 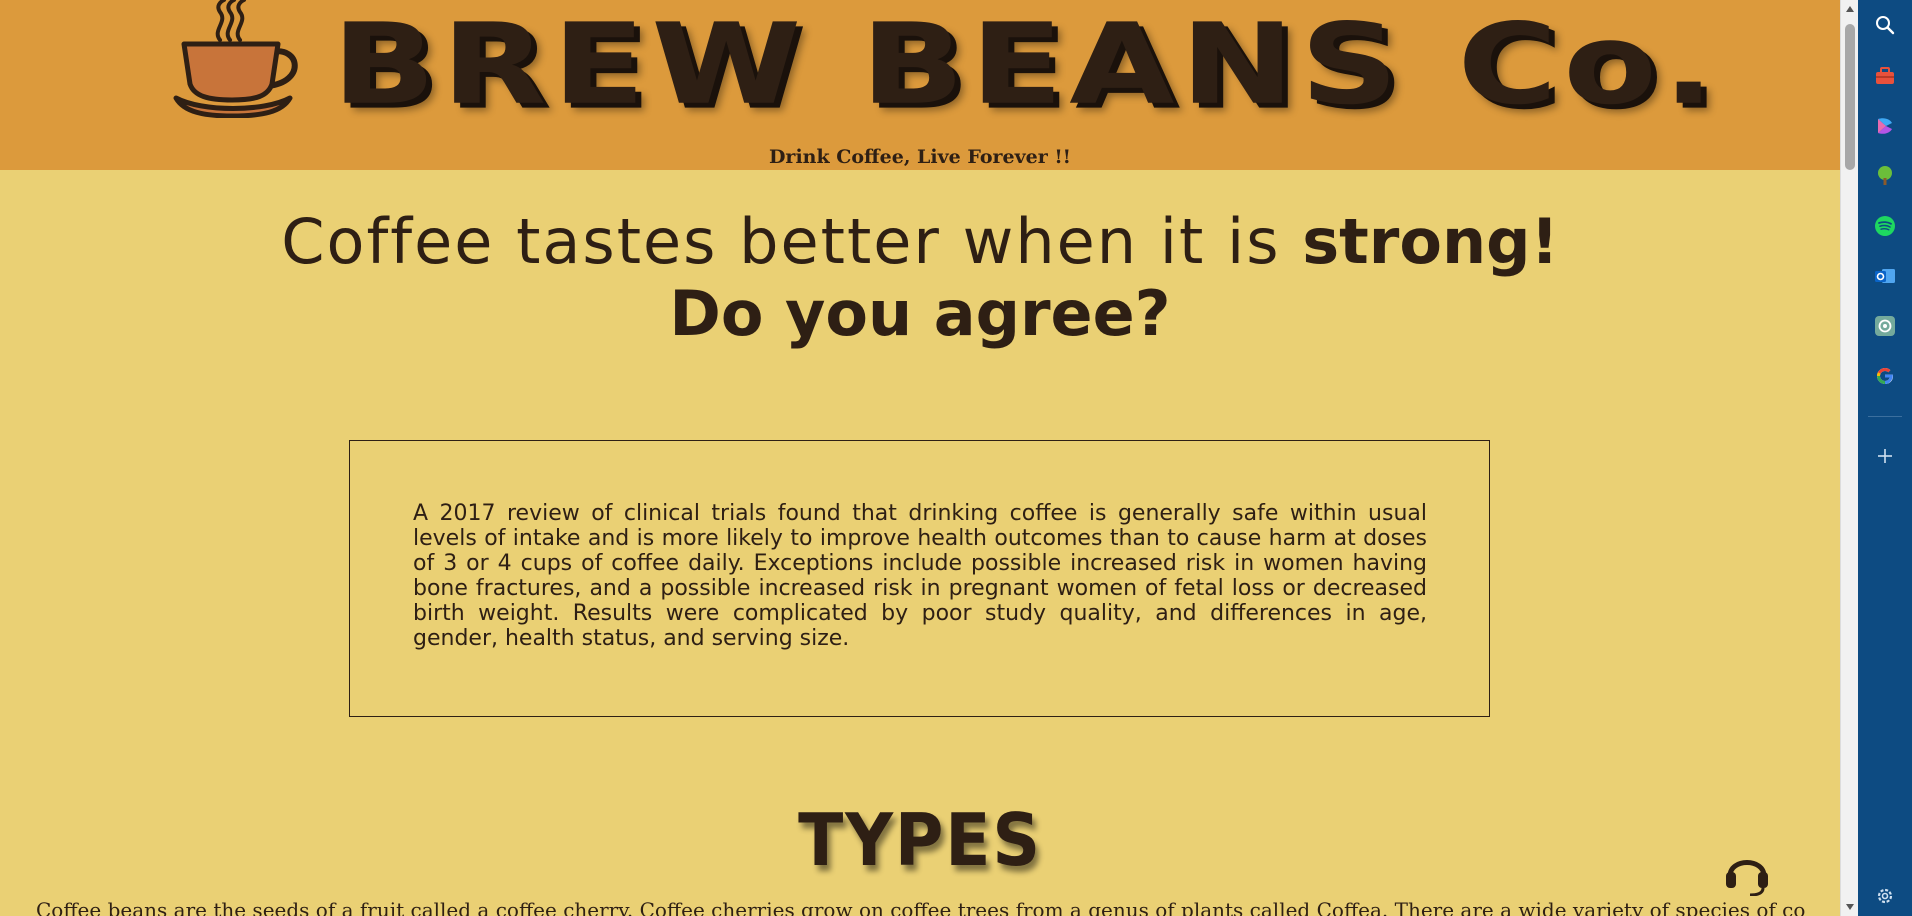 I want to click on brand-name: BREW BEANS Co., so click(x=1026, y=65).